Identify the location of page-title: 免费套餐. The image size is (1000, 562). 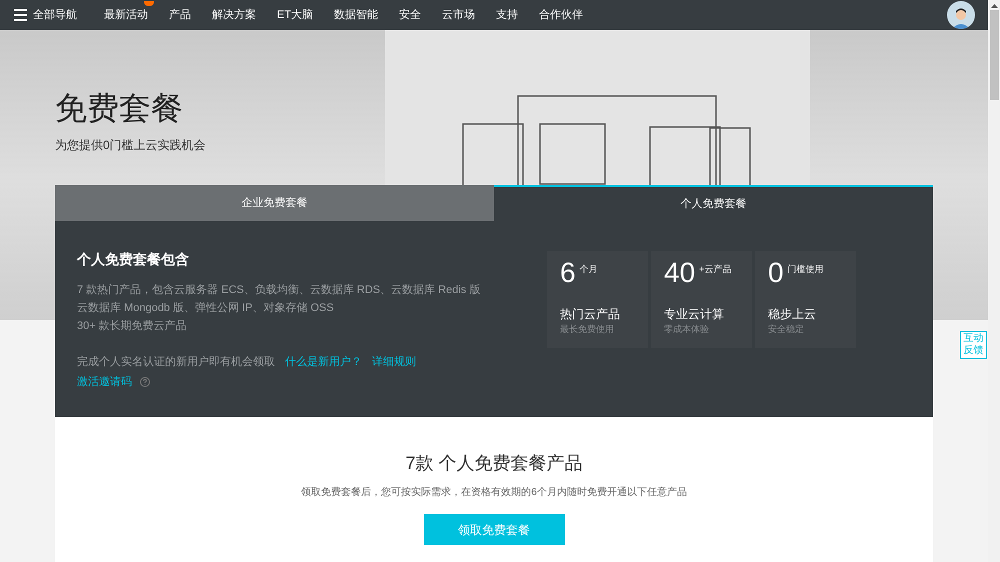
(119, 108).